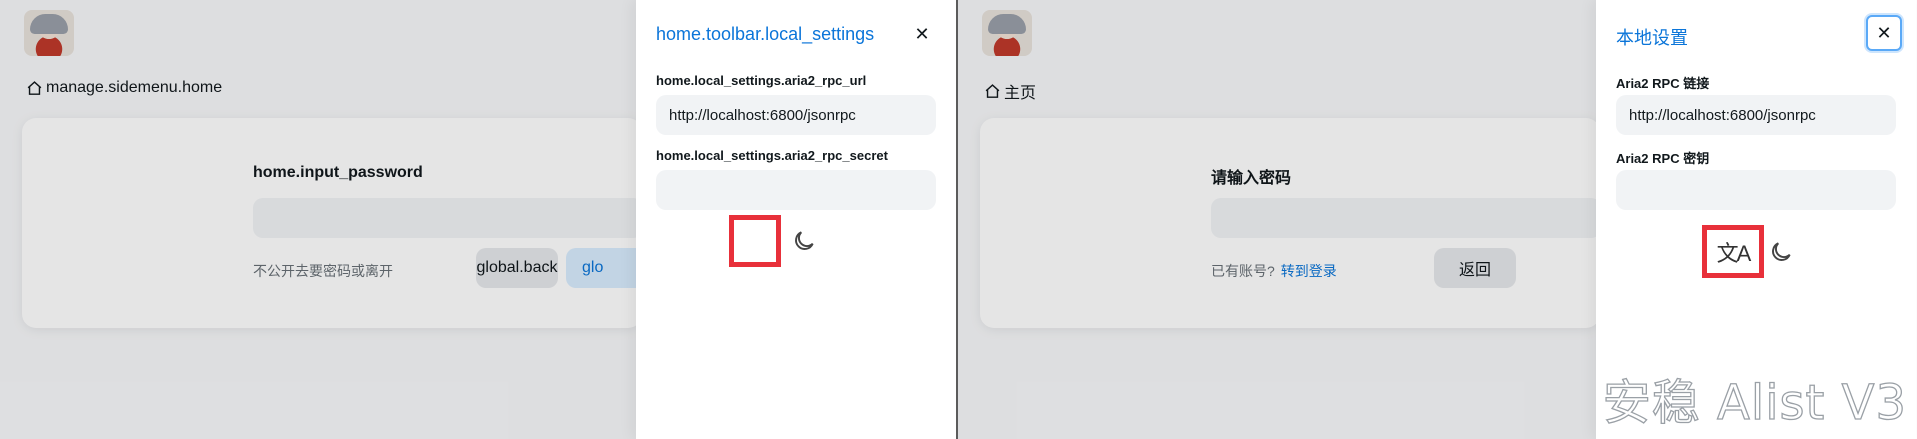 This screenshot has width=1917, height=439. I want to click on rpc-url-label: home.local_settings.aria2_rpc_url, so click(761, 80).